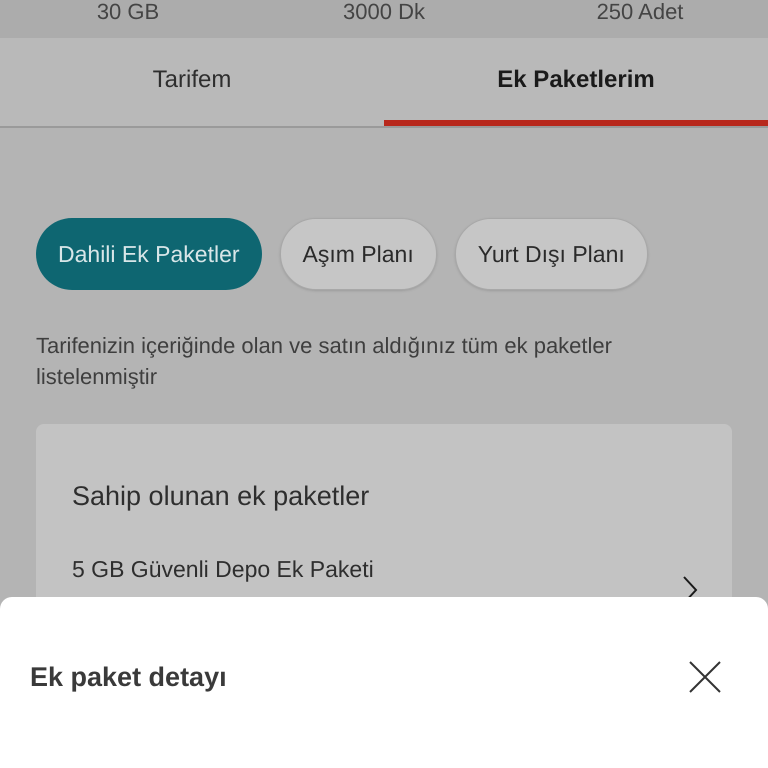 The image size is (768, 768). I want to click on summary-value: 250 Adet, so click(640, 12).